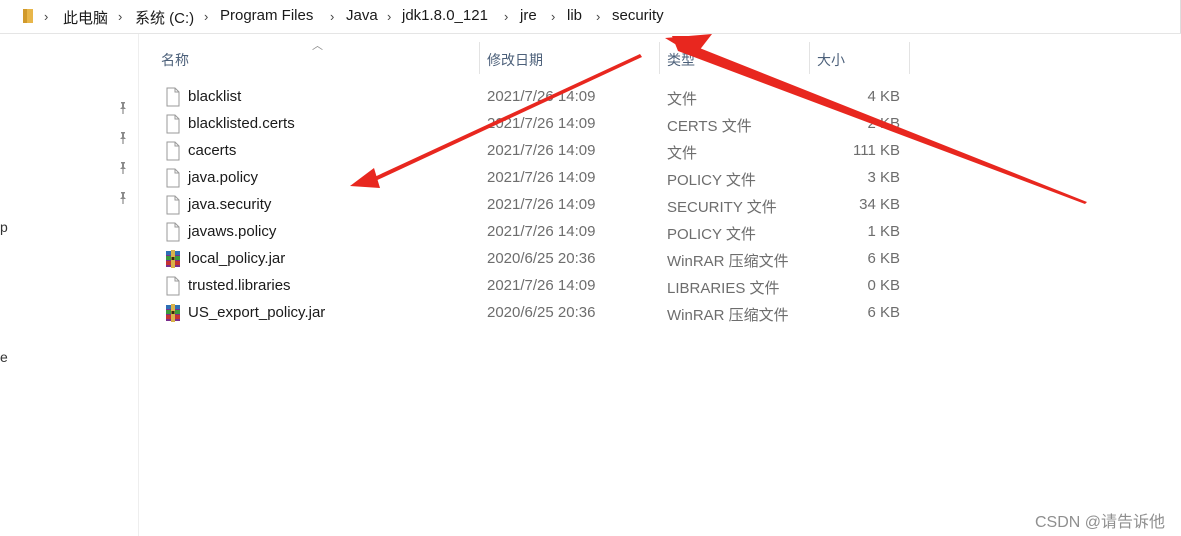  I want to click on file-row: cacerts 2021/7/26 14:09 文件 111 KB, so click(538, 150).